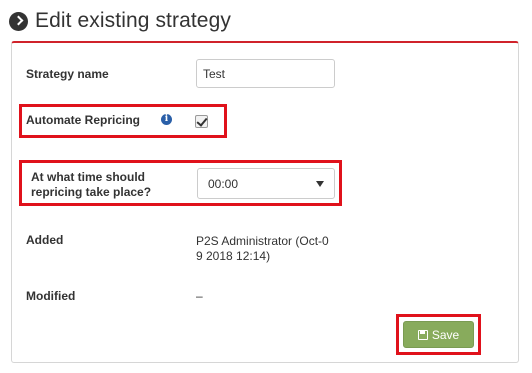  I want to click on modified-label: Modified, so click(51, 296).